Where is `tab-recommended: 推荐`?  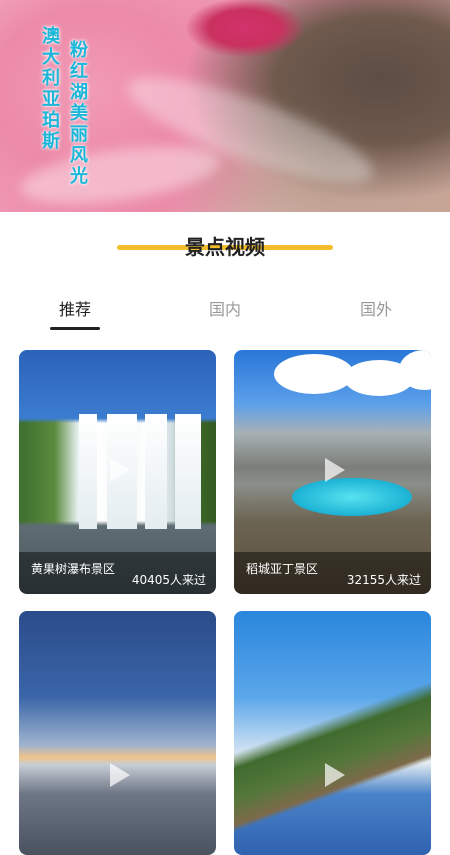 tab-recommended: 推荐 is located at coordinates (75, 308).